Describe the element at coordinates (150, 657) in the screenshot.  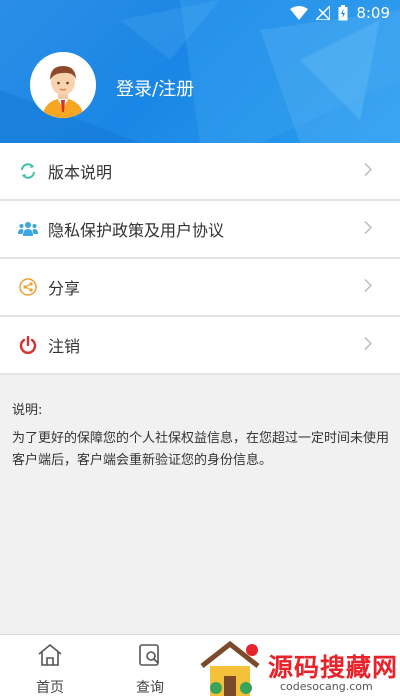
I see `search-doc-icon` at that location.